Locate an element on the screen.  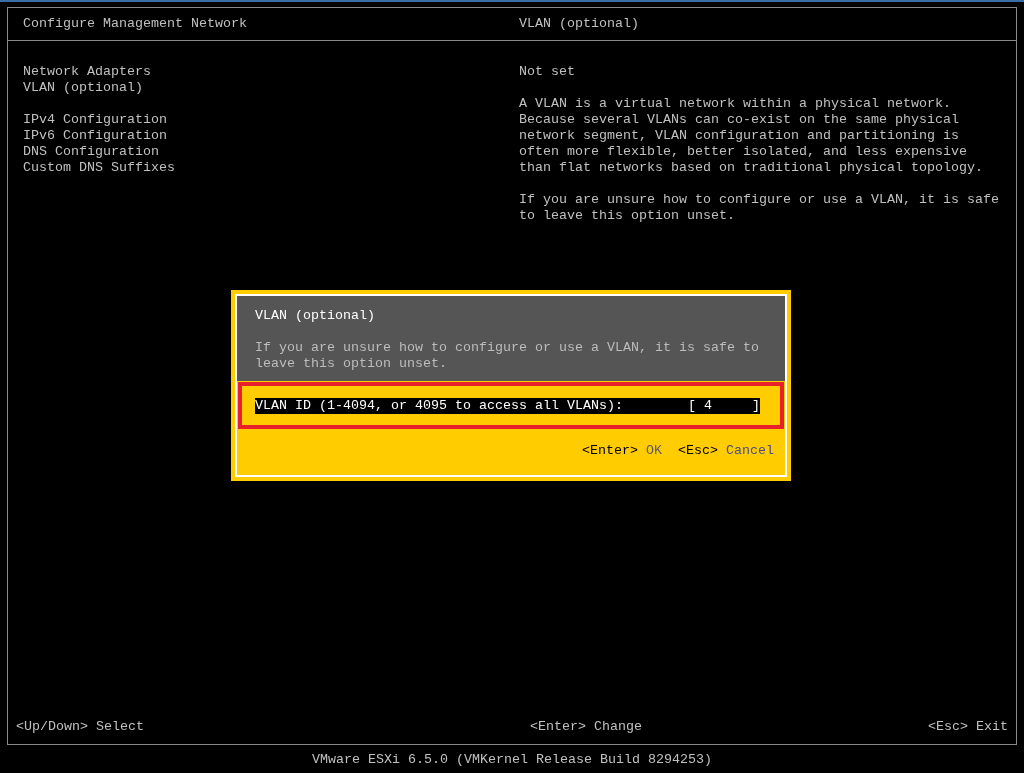
description-paragraph: If you are unsure how to configure or use a VLAN, it is safe to leave this option unset. is located at coordinates (759, 208).